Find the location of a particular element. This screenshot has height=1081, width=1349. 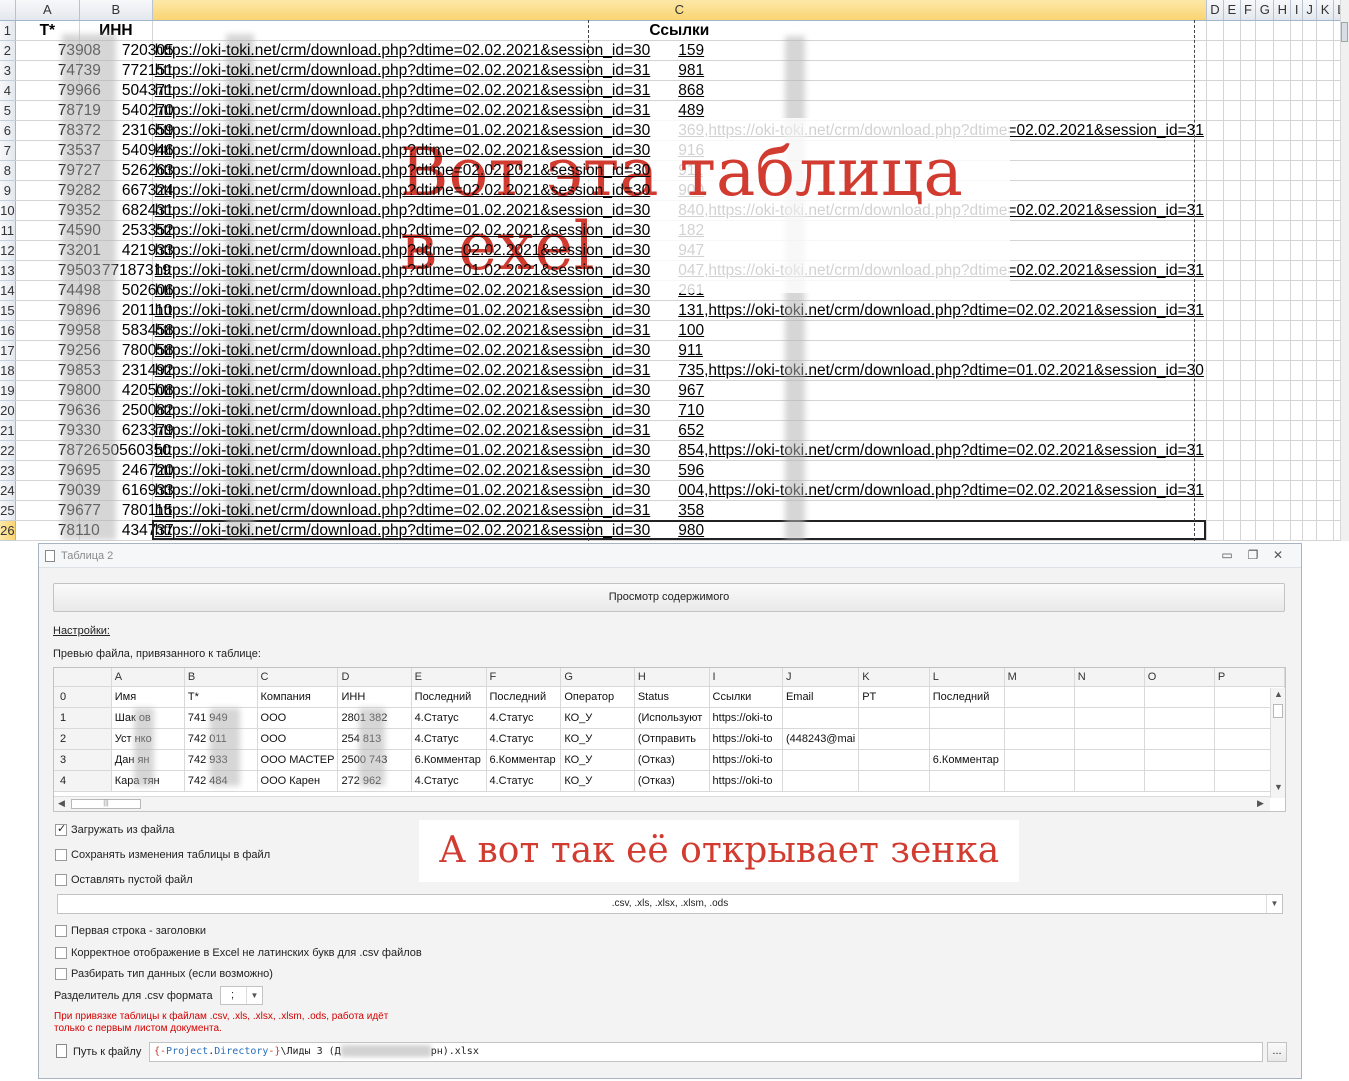

column-header-d: D is located at coordinates (1215, 10).